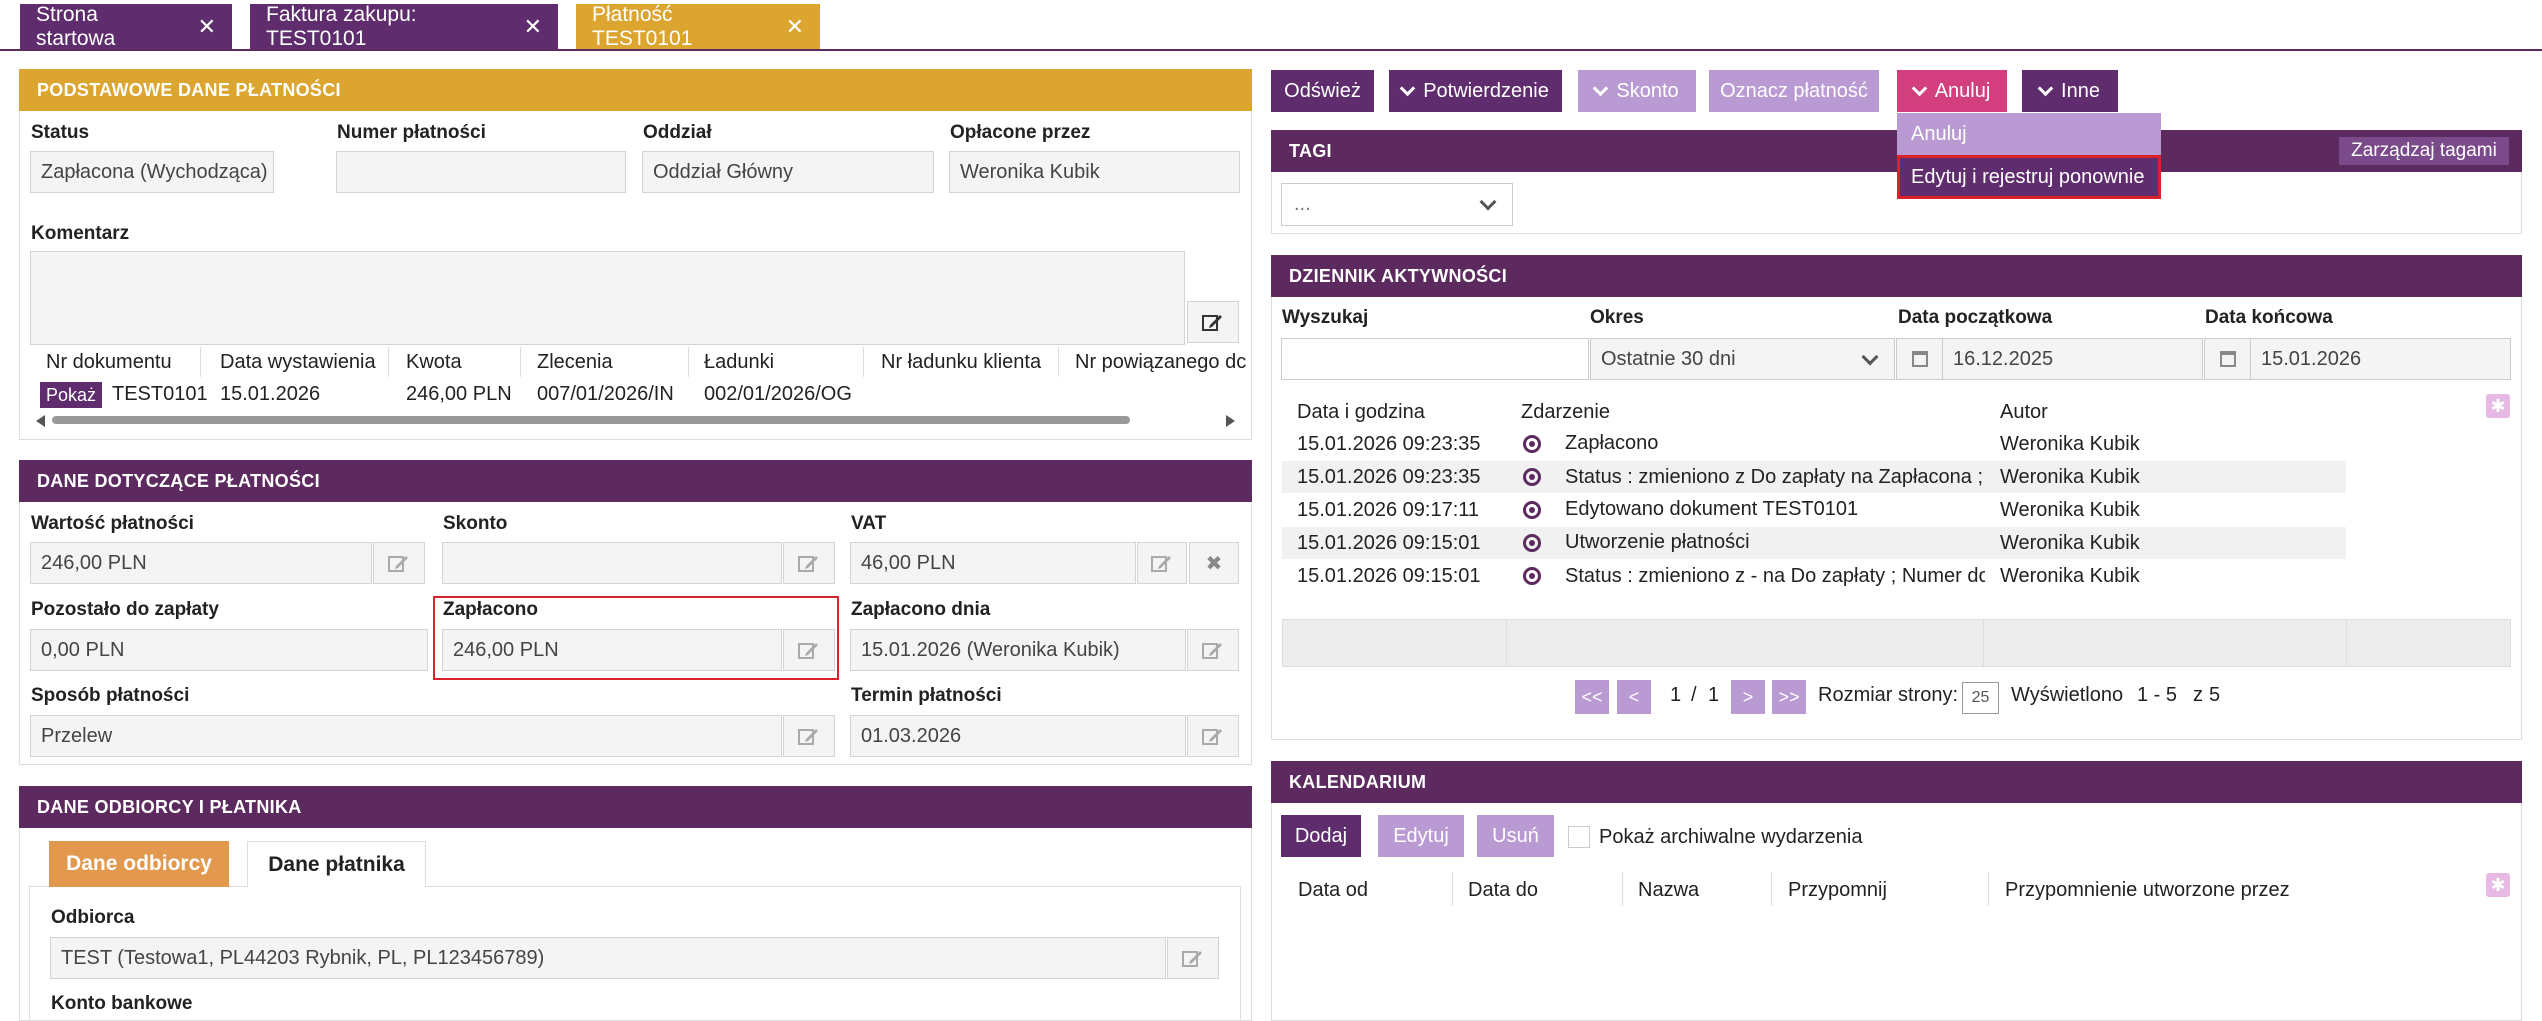  Describe the element at coordinates (1669, 890) in the screenshot. I see `col-header-name: Nazwa` at that location.